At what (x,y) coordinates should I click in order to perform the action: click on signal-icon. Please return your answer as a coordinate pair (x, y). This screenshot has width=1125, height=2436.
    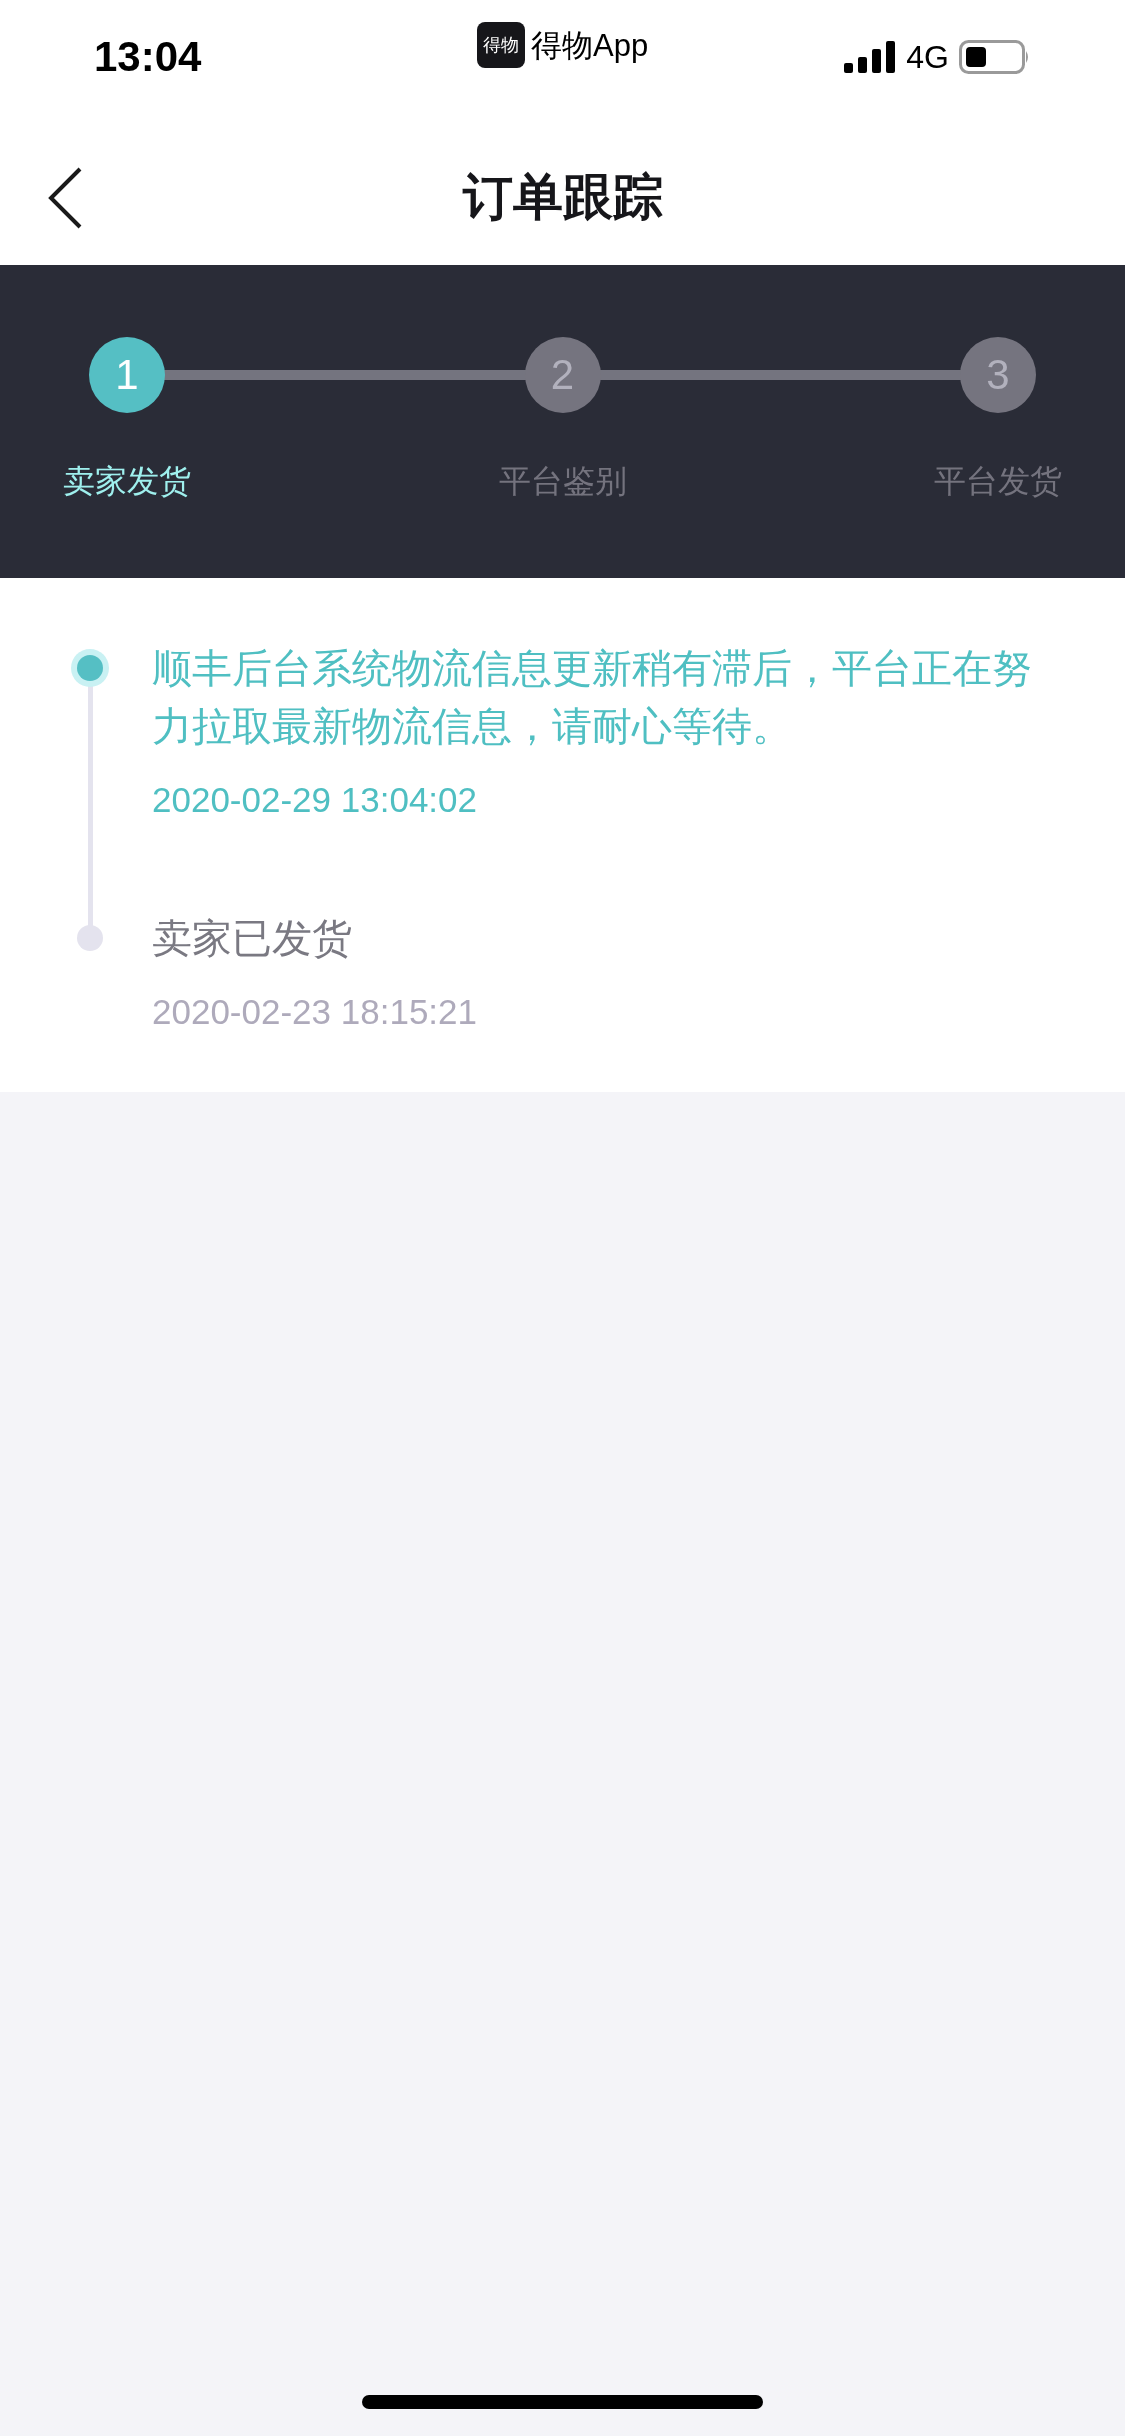
    Looking at the image, I should click on (870, 57).